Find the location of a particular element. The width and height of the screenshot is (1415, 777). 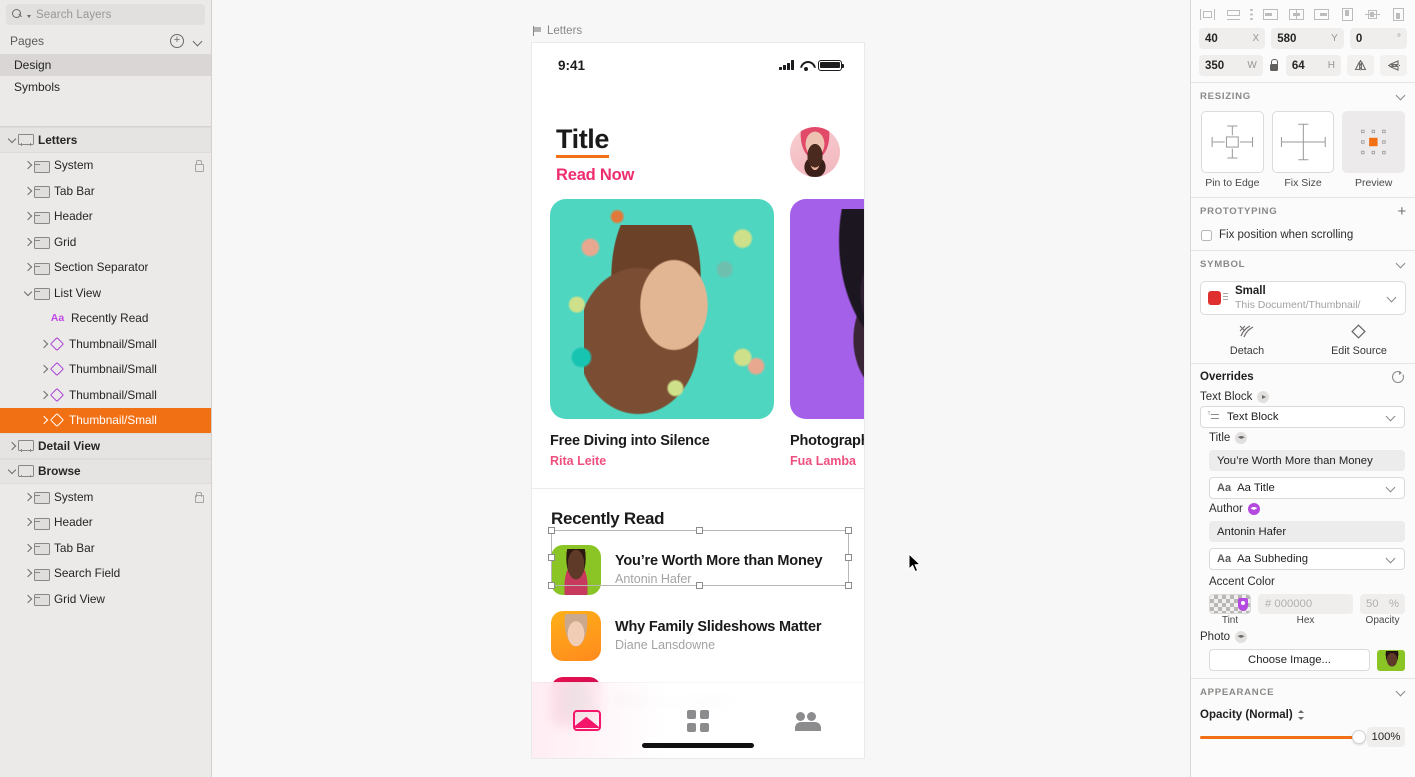

flip-horizontal-button is located at coordinates (1361, 65).